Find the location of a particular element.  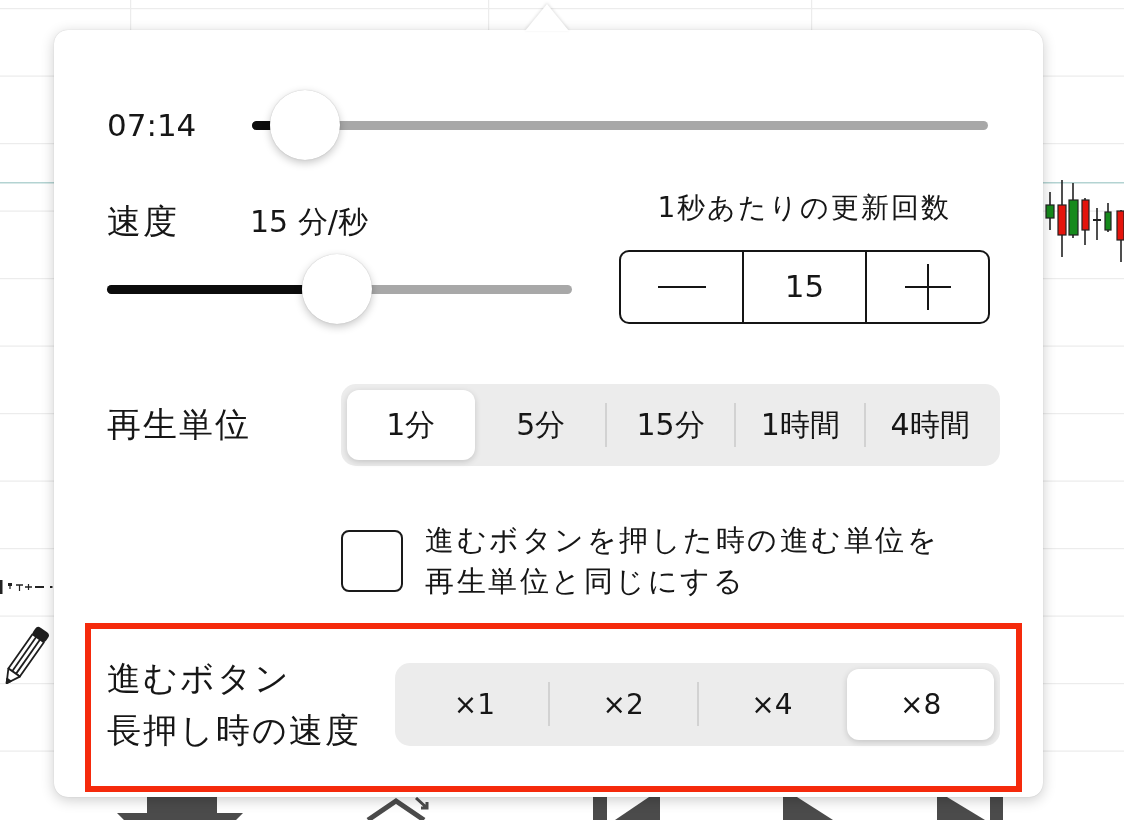

checkbox is located at coordinates (372, 561).